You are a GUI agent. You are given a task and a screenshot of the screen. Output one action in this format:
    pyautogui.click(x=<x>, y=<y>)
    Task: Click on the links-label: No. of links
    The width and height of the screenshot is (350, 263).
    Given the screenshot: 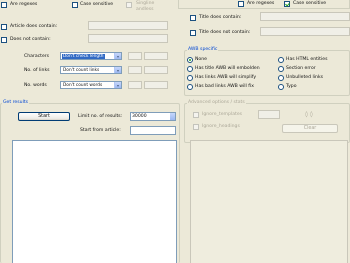 What is the action you would take?
    pyautogui.click(x=37, y=70)
    